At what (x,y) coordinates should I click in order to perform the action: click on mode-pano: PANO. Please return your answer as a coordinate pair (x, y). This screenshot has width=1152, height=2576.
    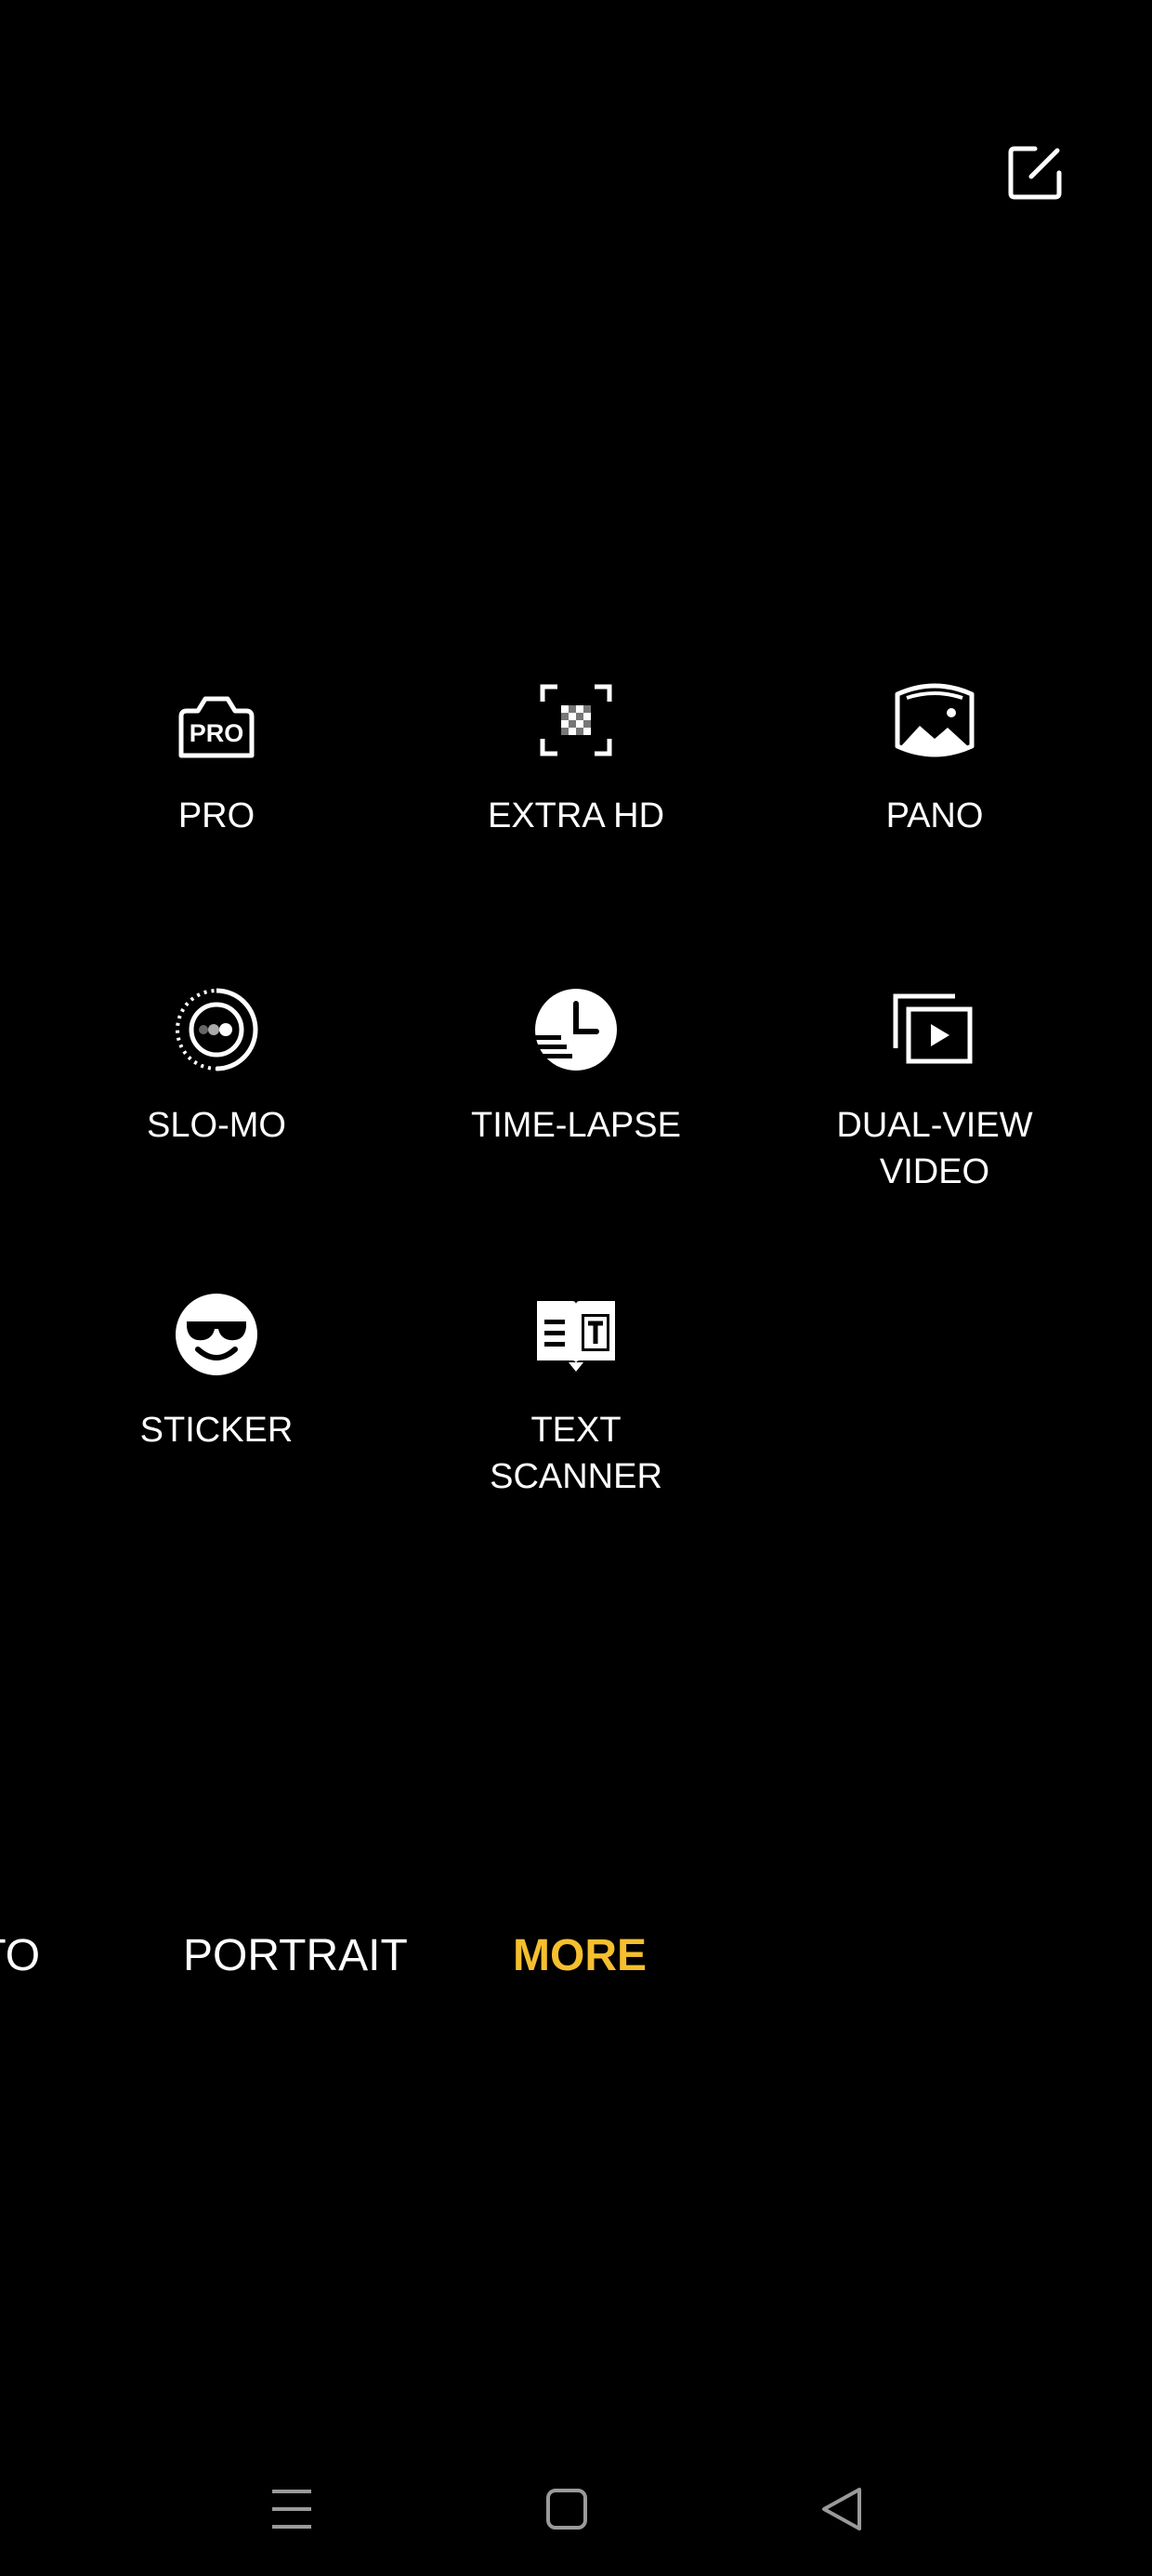
    Looking at the image, I should click on (934, 756).